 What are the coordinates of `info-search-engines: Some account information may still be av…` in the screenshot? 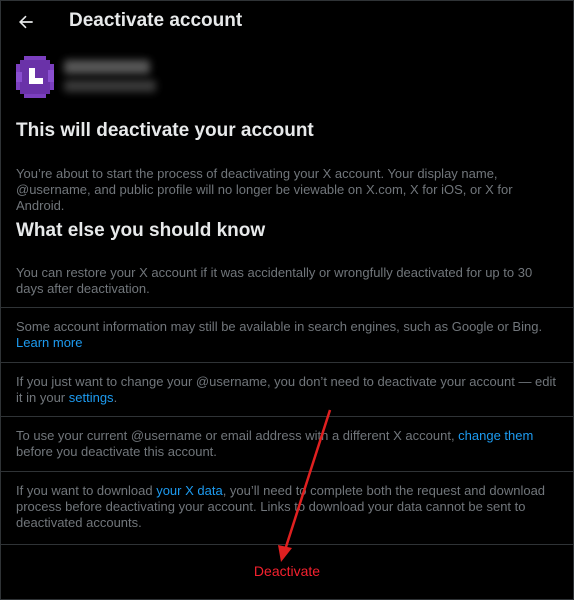 It's located at (279, 334).